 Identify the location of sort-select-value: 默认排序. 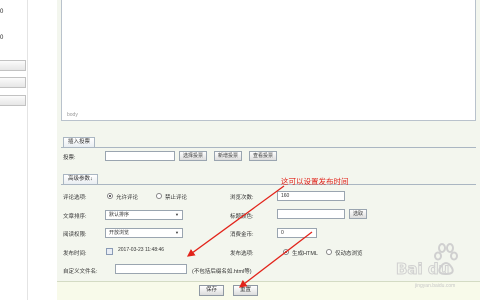
(119, 215).